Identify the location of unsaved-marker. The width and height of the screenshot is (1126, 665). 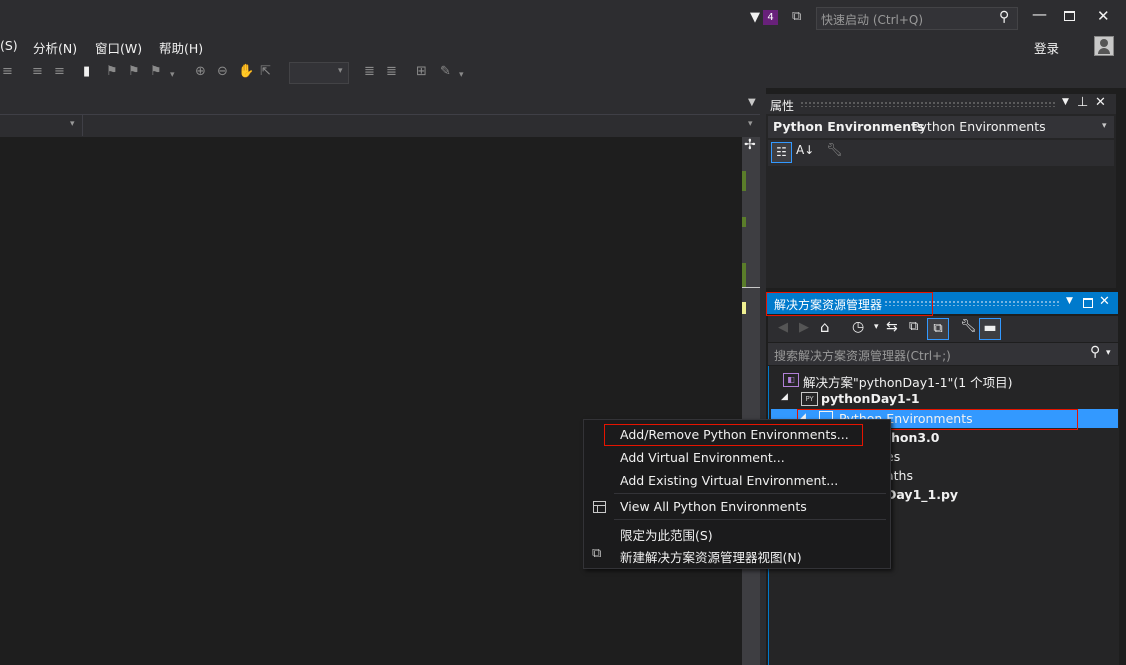
(744, 308).